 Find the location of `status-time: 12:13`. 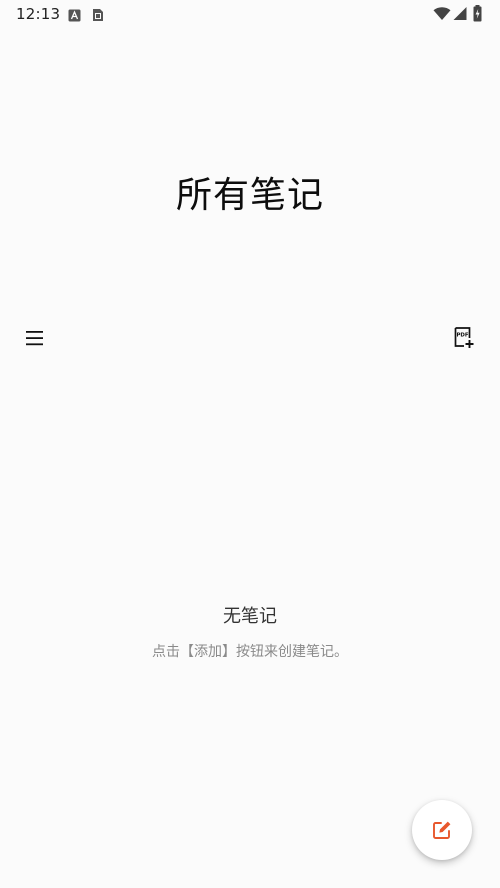

status-time: 12:13 is located at coordinates (38, 14).